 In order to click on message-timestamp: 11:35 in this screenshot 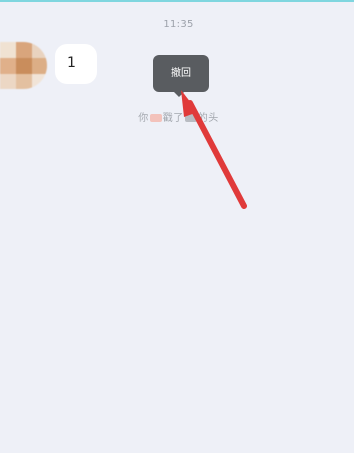, I will do `click(178, 24)`.